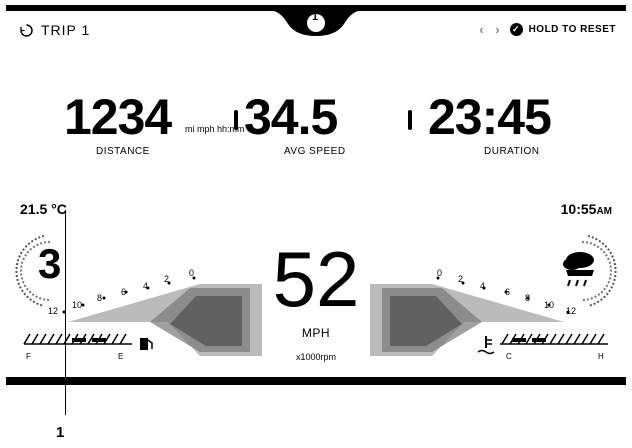 This screenshot has height=448, width=632. Describe the element at coordinates (578, 209) in the screenshot. I see `clock-time: 10:55` at that location.